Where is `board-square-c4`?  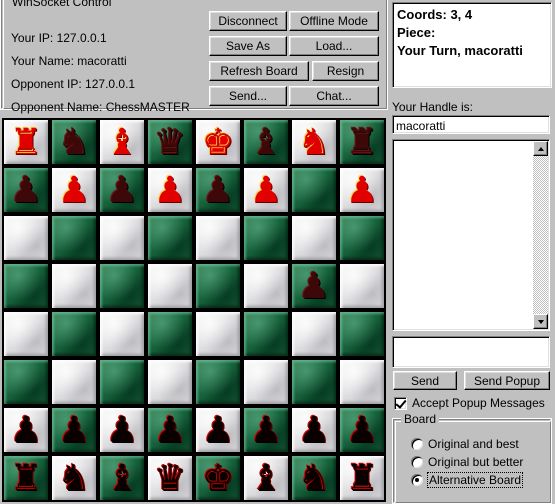
board-square-c4 is located at coordinates (122, 334).